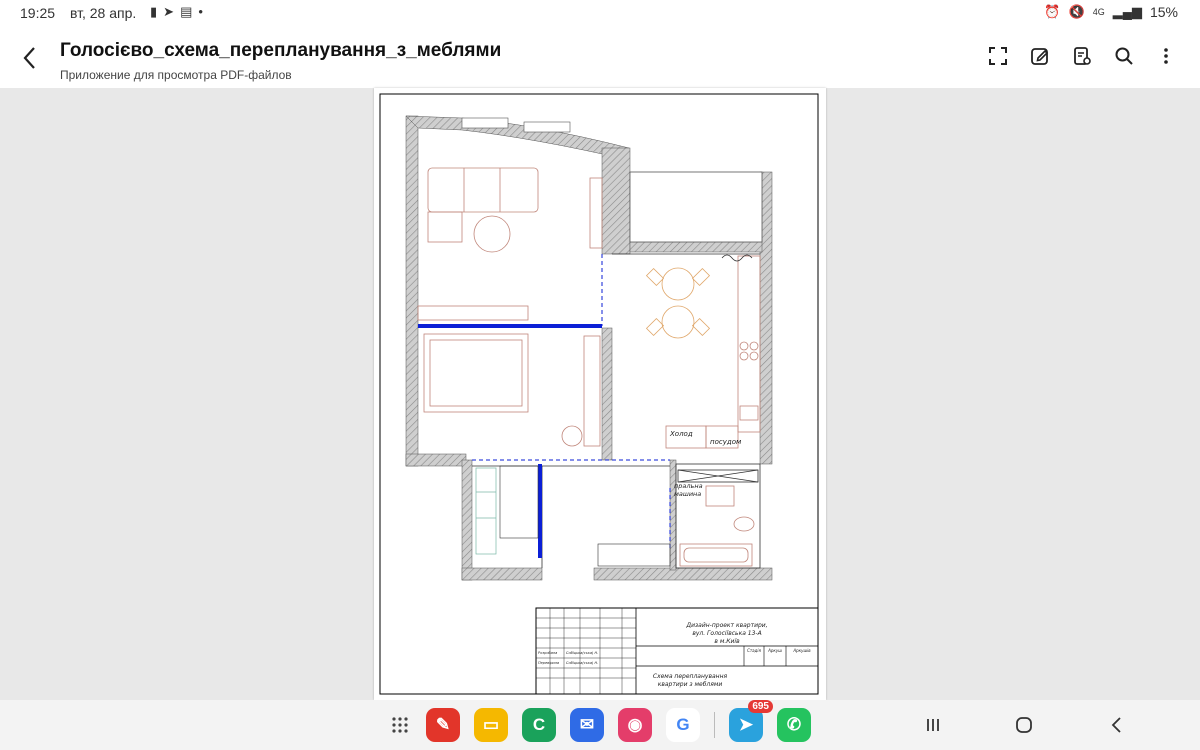  Describe the element at coordinates (714, 725) in the screenshot. I see `dock-separator` at that location.